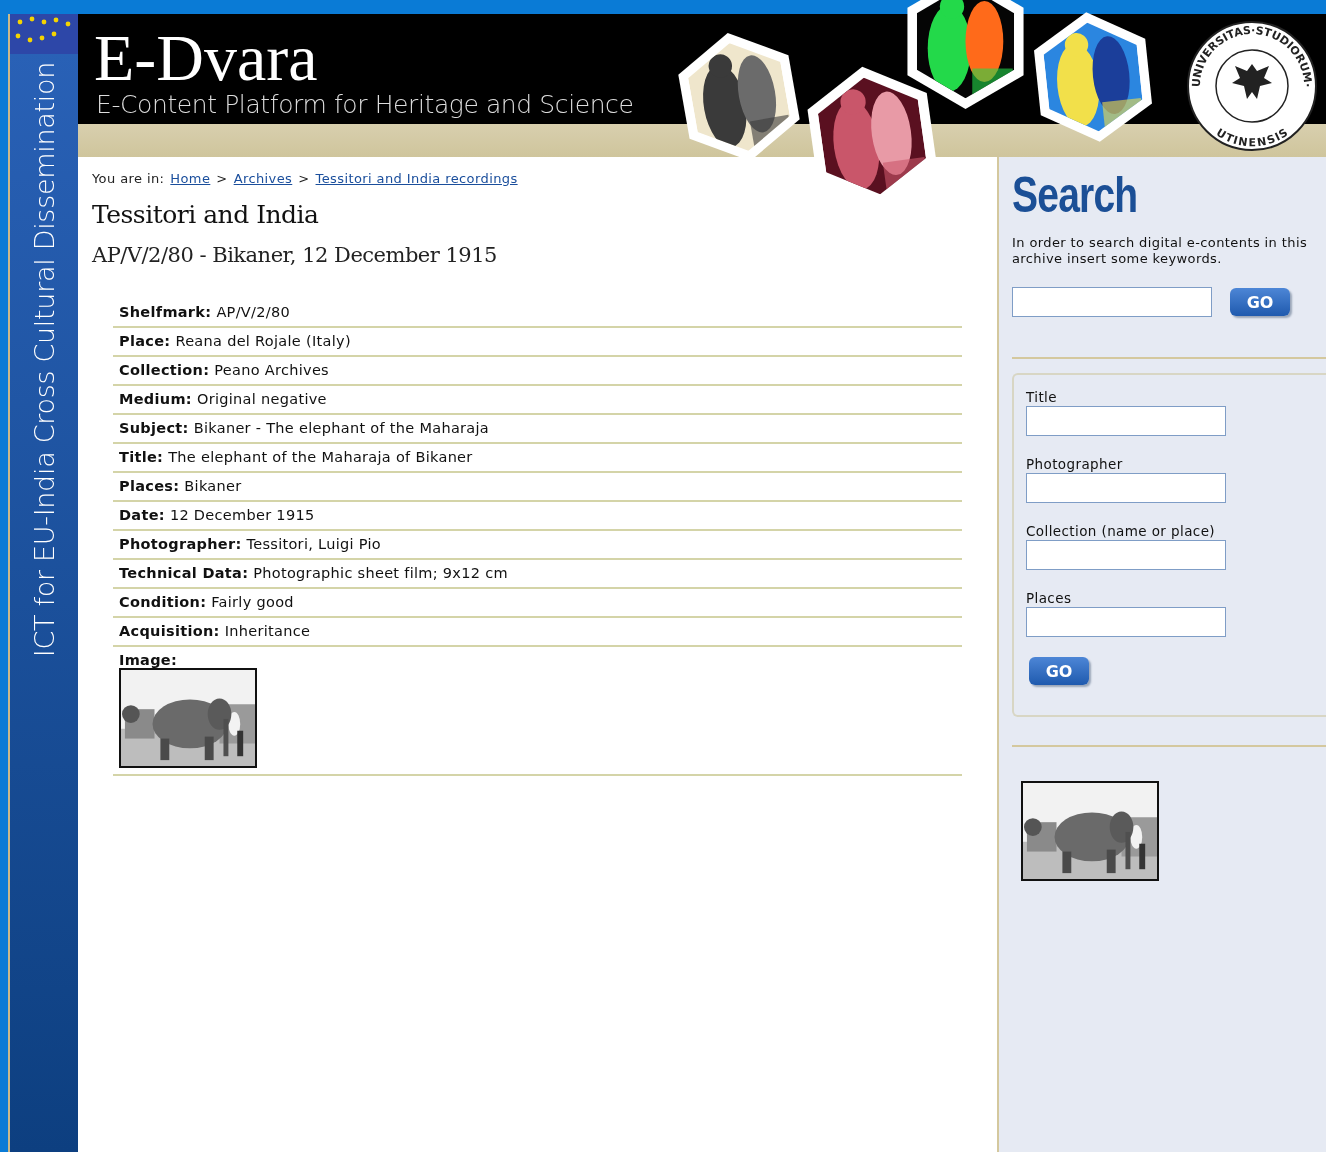  I want to click on search-heading: Search, so click(1075, 195).